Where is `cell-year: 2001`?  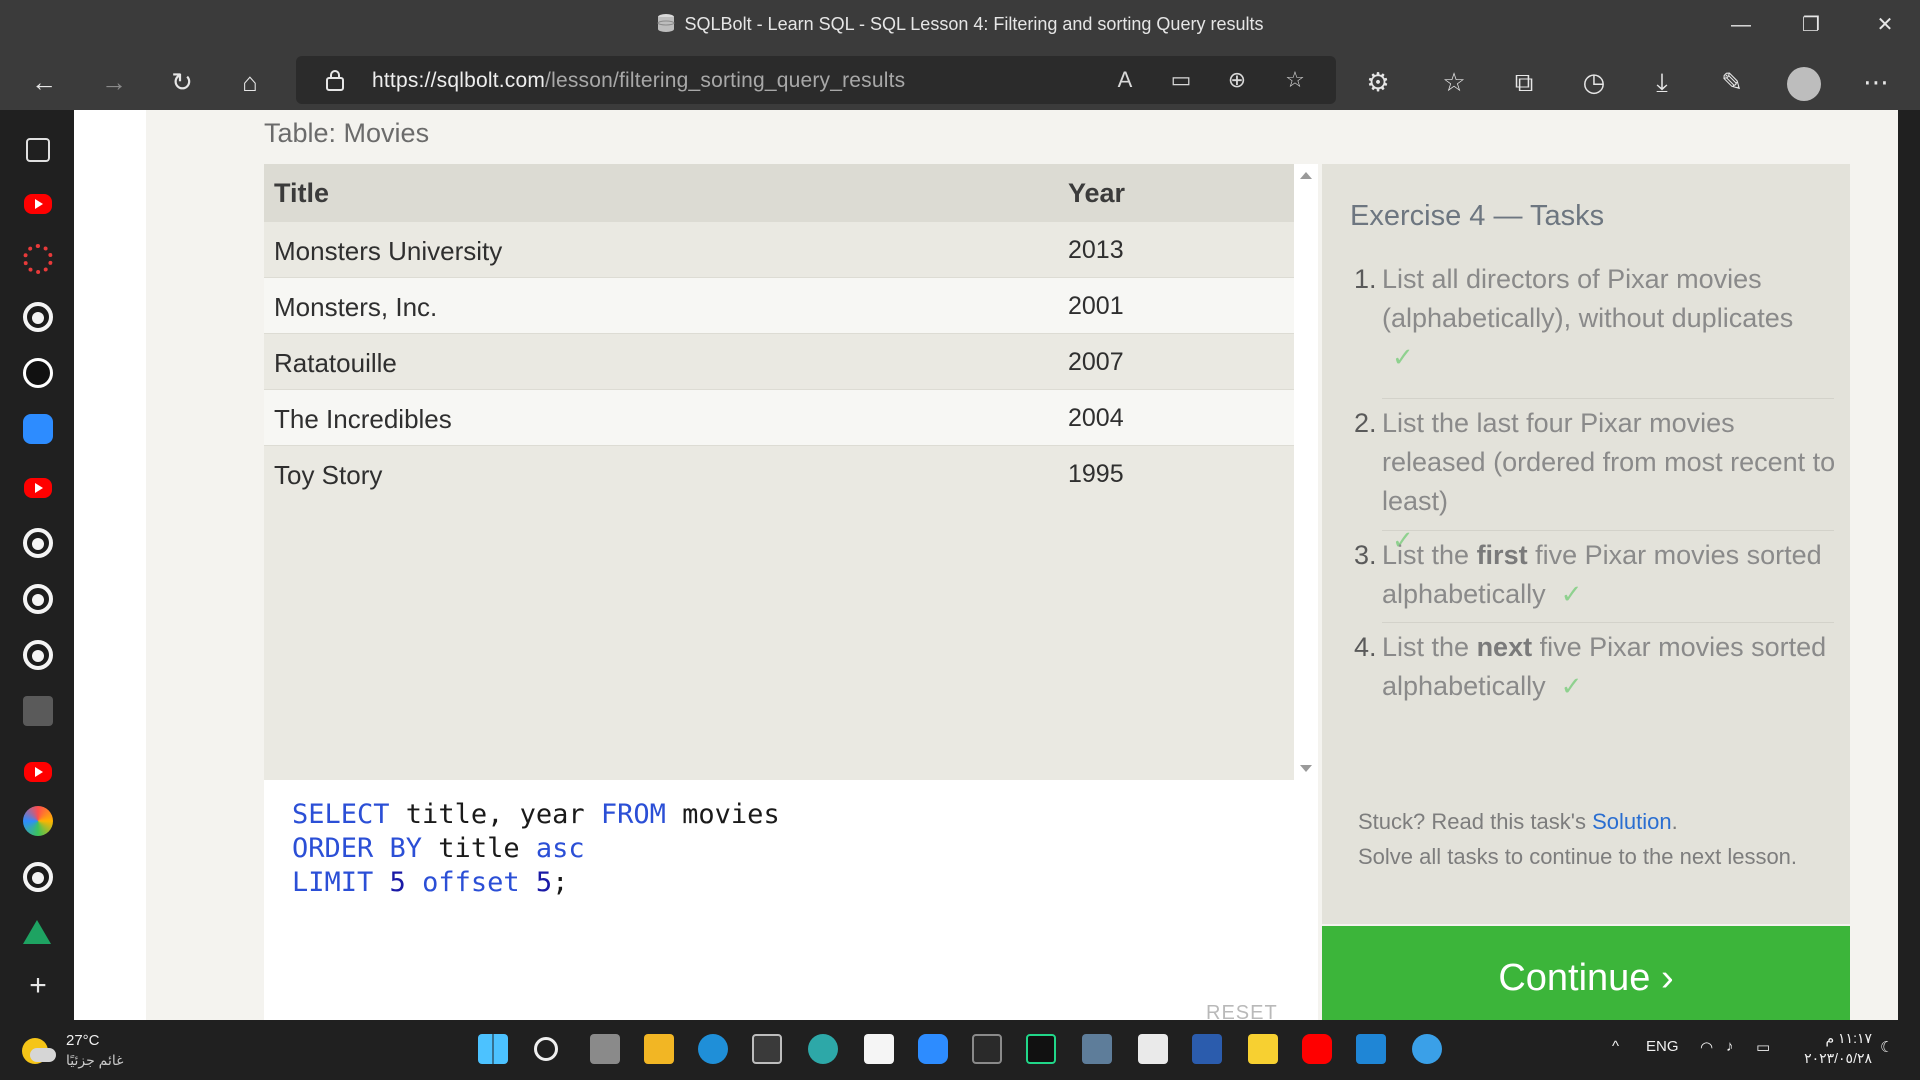 cell-year: 2001 is located at coordinates (1096, 306).